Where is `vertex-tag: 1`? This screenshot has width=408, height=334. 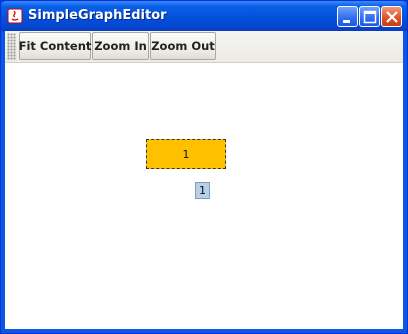
vertex-tag: 1 is located at coordinates (202, 190).